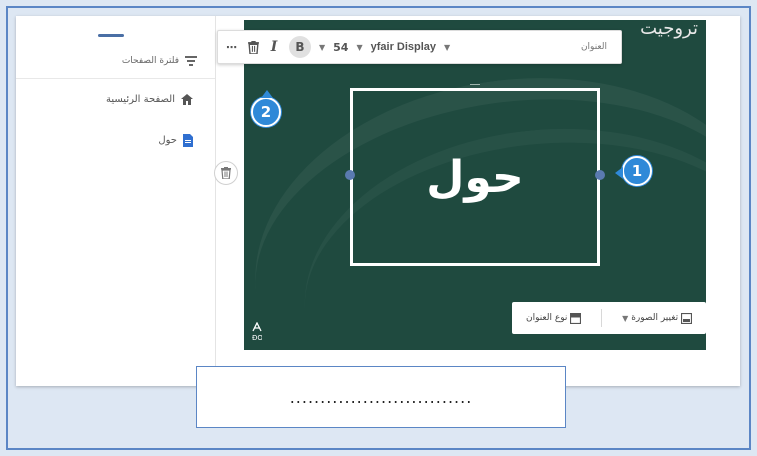 This screenshot has width=757, height=456. What do you see at coordinates (257, 338) in the screenshot?
I see `svg-text: ÐO` at bounding box center [257, 338].